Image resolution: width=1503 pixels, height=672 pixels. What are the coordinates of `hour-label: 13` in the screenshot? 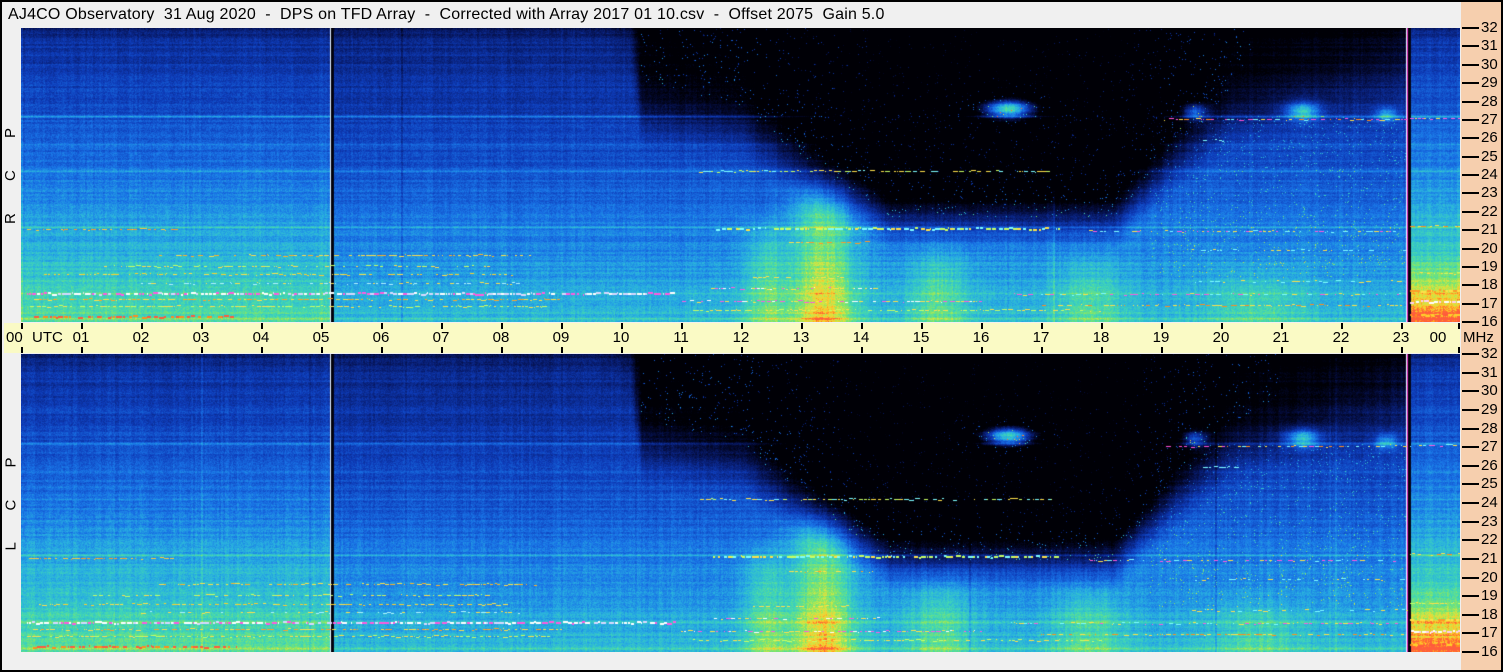 It's located at (801, 337).